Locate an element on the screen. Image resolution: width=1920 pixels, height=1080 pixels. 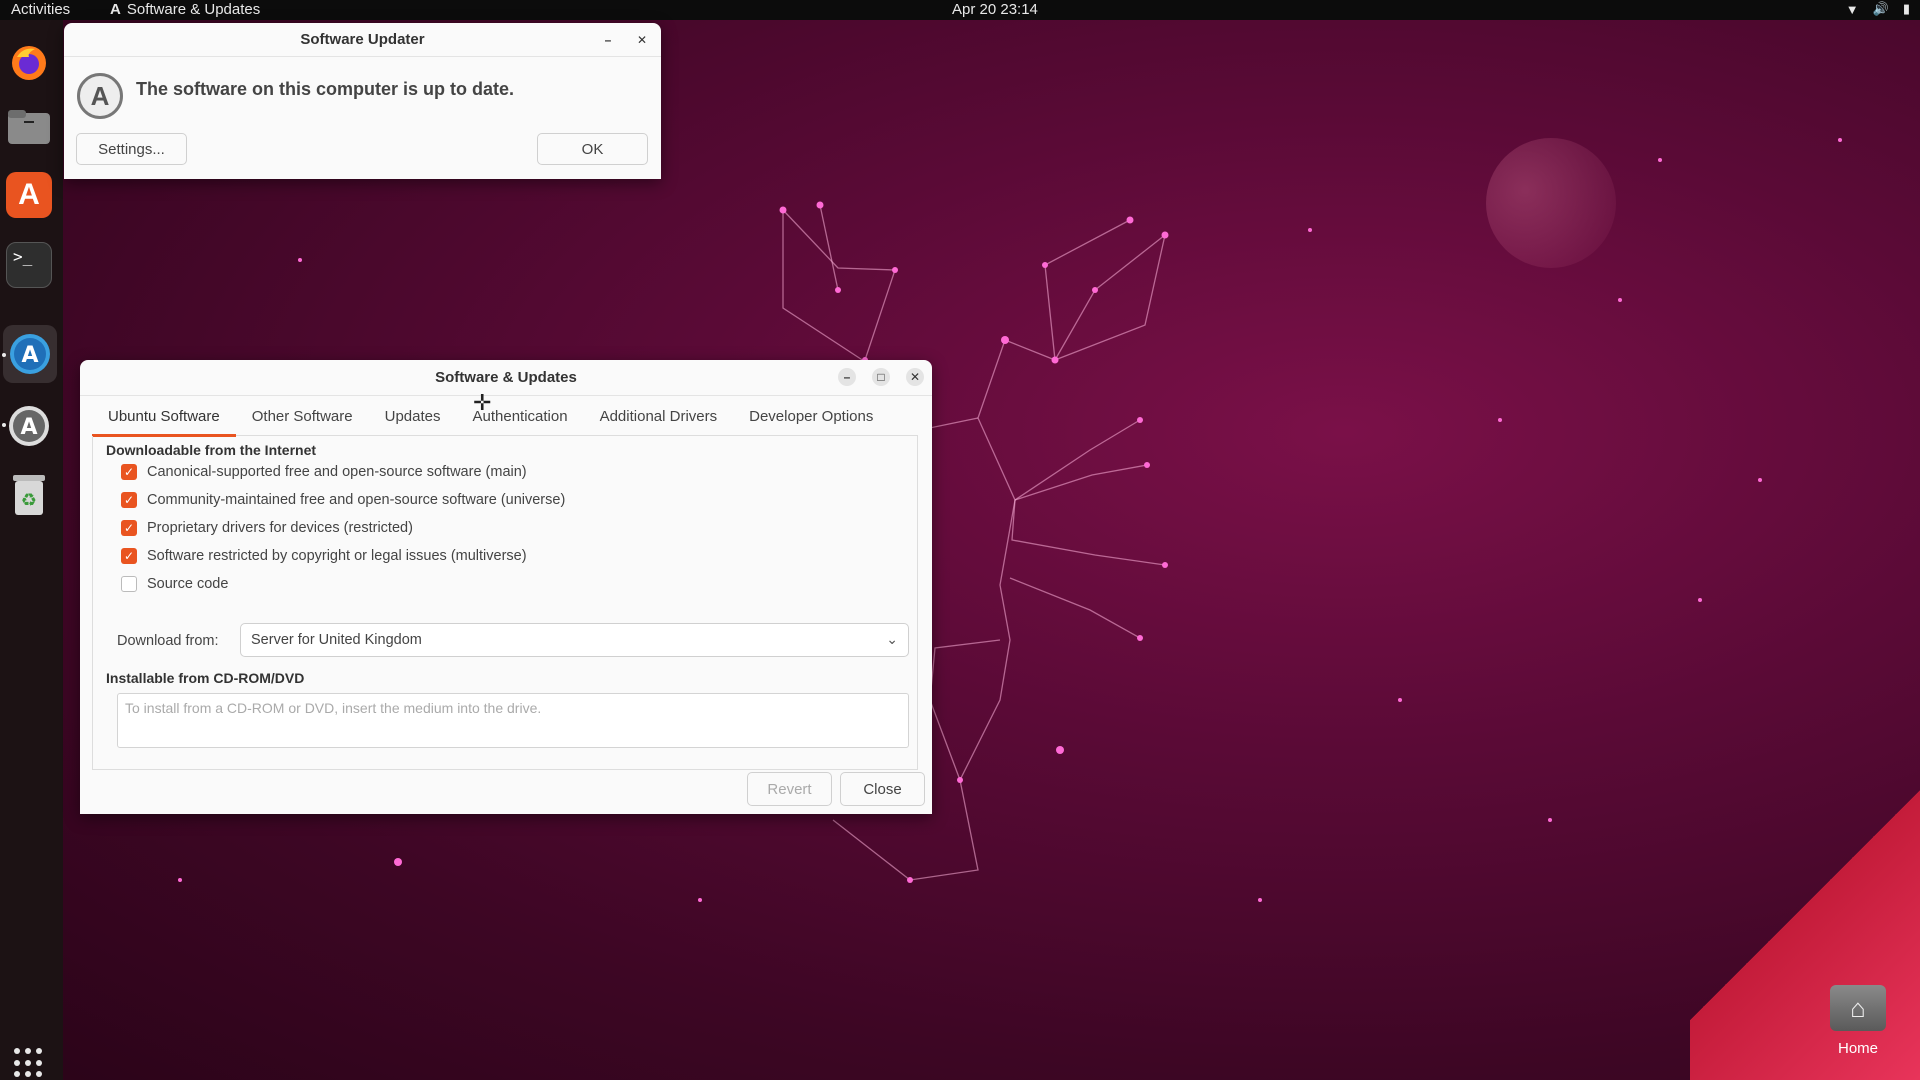
maximize-icon: □ is located at coordinates (881, 377).